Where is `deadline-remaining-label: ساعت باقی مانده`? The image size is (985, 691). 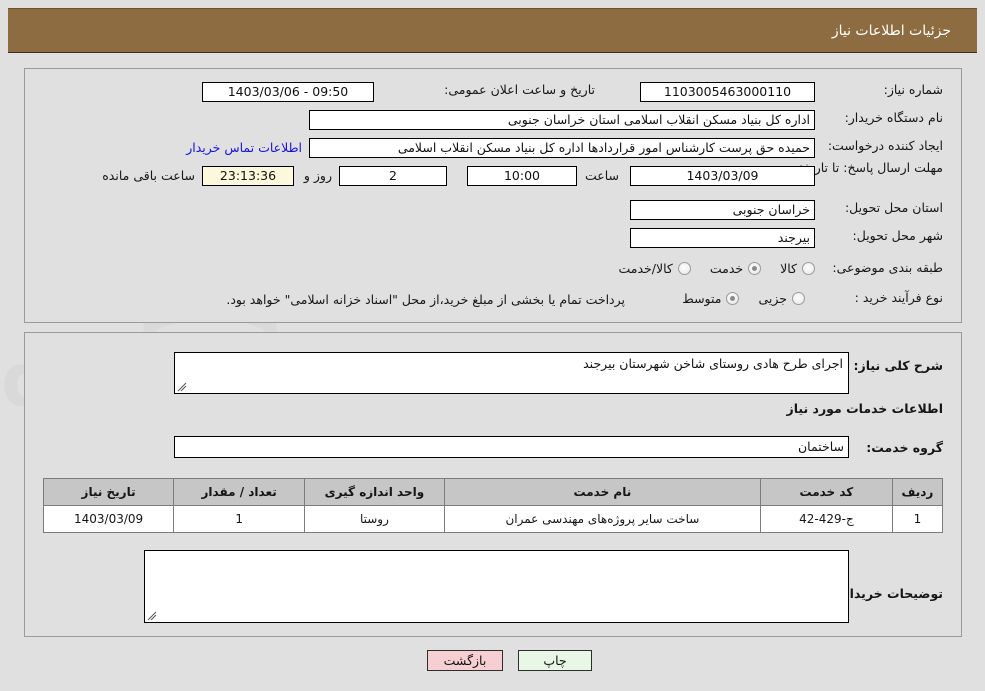
deadline-remaining-label: ساعت باقی مانده is located at coordinates (148, 175).